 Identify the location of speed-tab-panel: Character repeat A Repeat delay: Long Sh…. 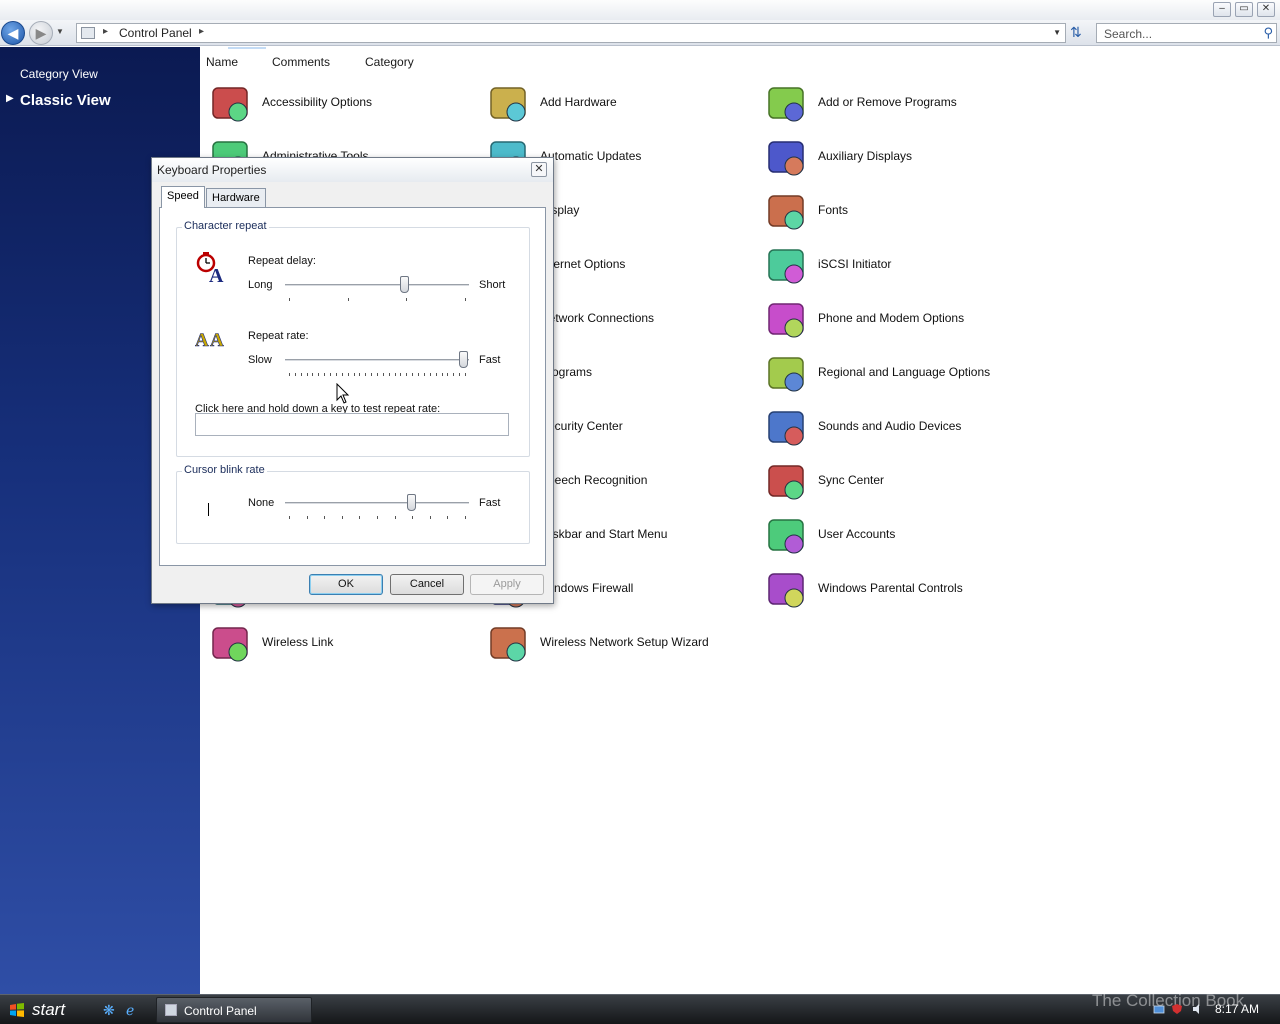
(352, 386).